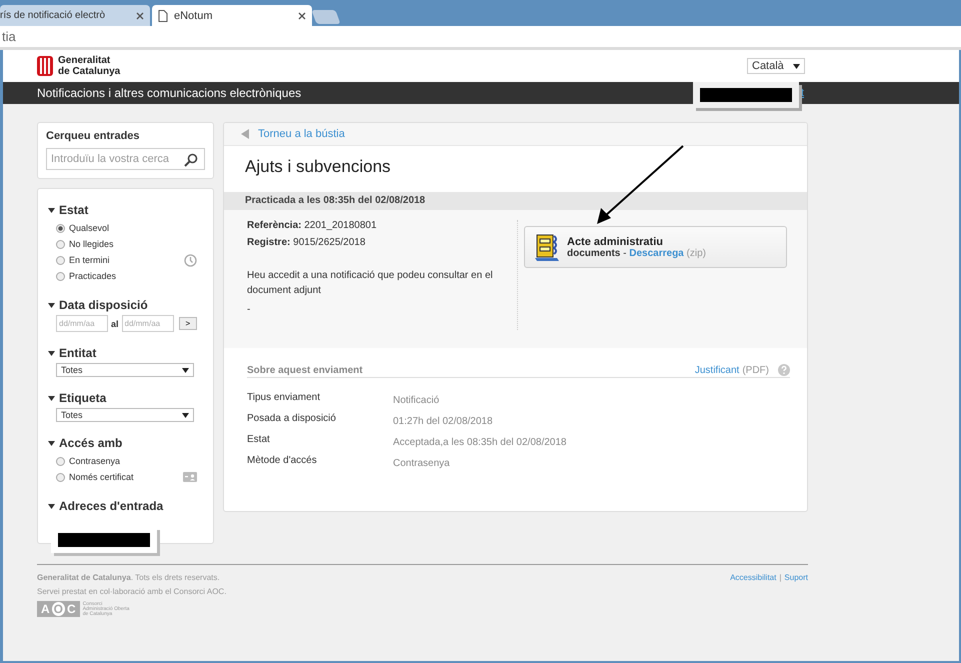 The image size is (961, 663). Describe the element at coordinates (615, 242) in the screenshot. I see `attachment-title: Acte administratiu` at that location.